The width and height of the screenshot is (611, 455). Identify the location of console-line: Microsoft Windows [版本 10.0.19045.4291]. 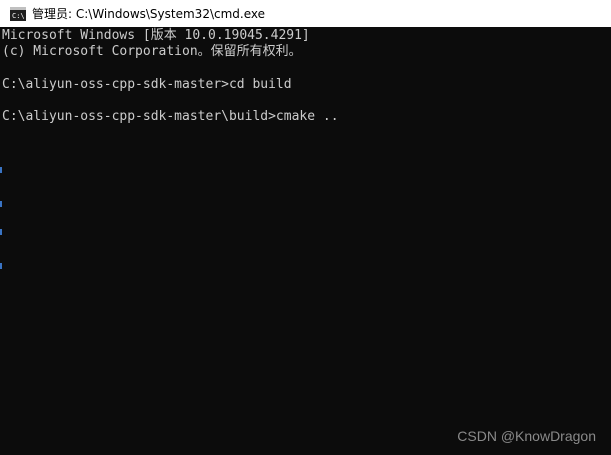
(156, 35).